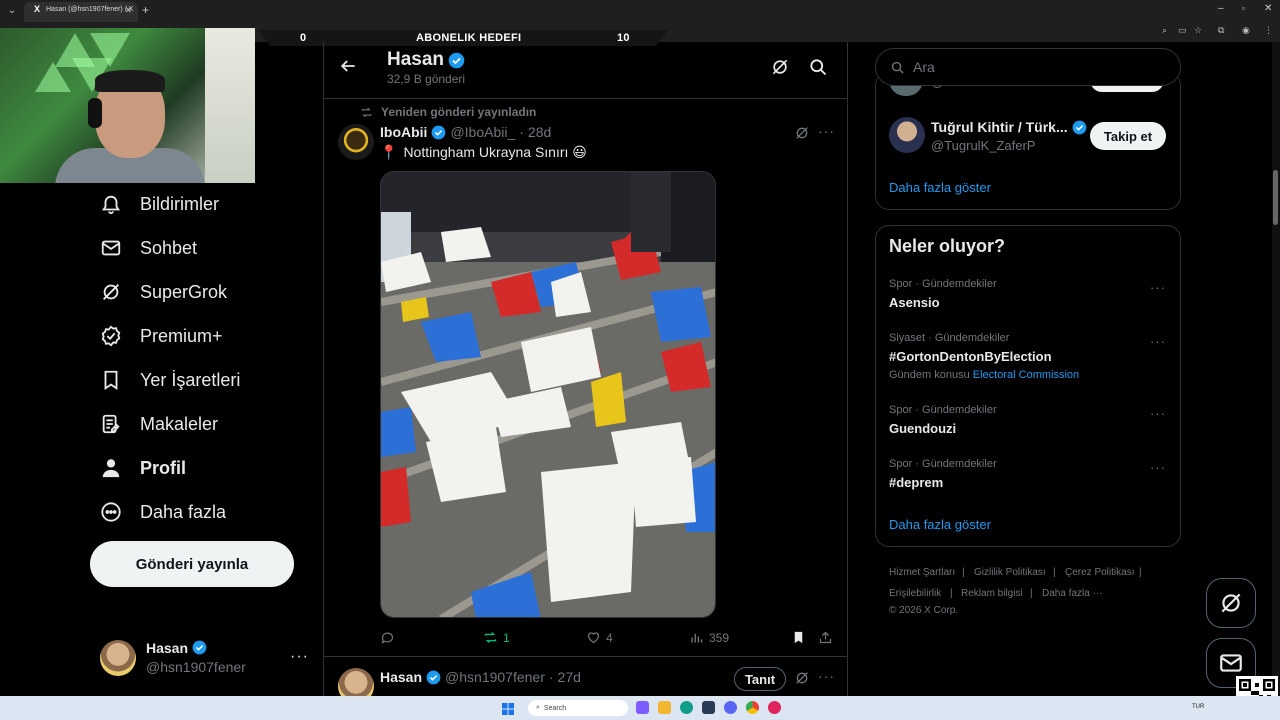  What do you see at coordinates (1246, 30) in the screenshot?
I see `profile-icon: ◉` at bounding box center [1246, 30].